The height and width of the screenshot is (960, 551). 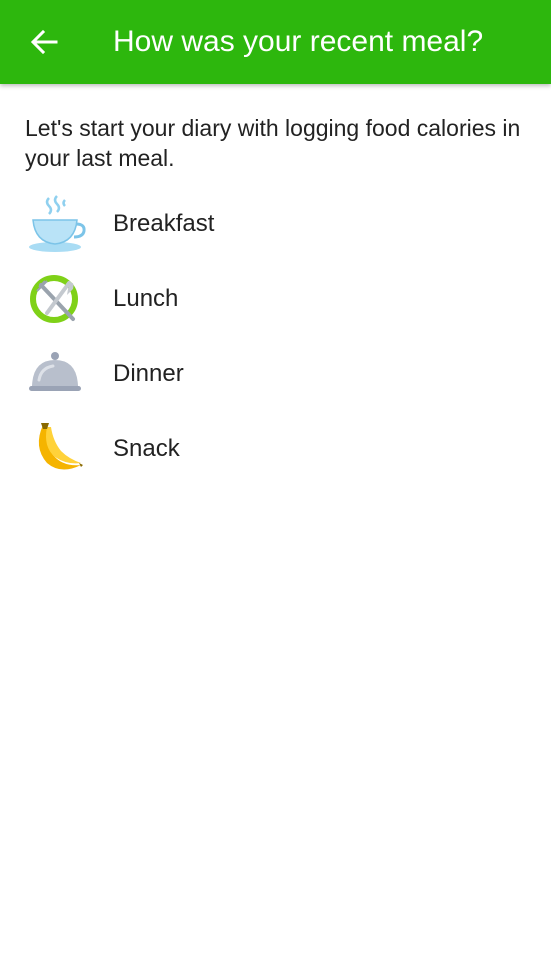 I want to click on app-bar: How was your recent meal?, so click(x=275, y=42).